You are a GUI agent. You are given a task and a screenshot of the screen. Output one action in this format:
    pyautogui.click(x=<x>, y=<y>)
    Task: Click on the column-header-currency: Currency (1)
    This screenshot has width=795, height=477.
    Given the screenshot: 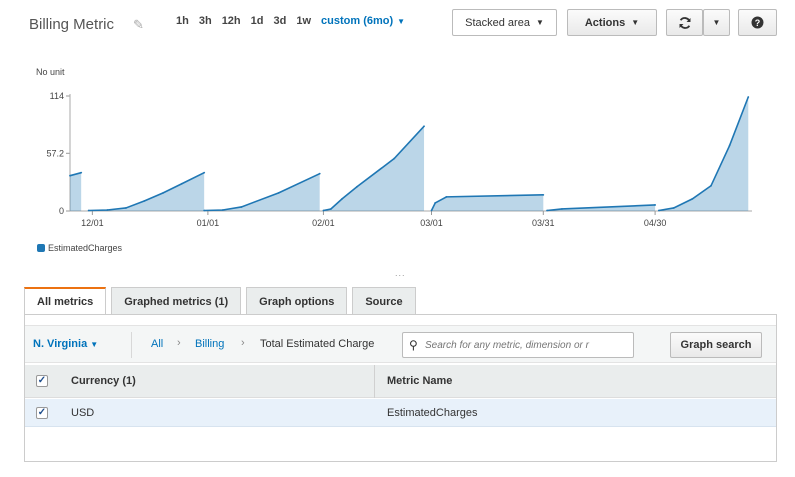 What is the action you would take?
    pyautogui.click(x=103, y=381)
    